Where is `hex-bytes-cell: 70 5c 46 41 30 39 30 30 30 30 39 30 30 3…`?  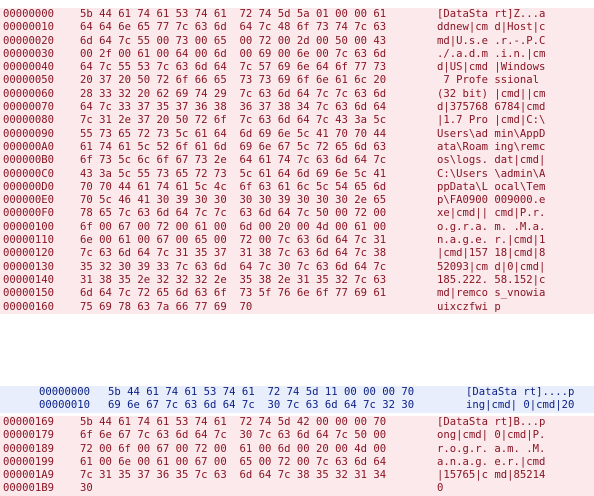
hex-bytes-cell: 70 5c 46 41 30 39 30 30 30 30 39 30 30 3… is located at coordinates (233, 200).